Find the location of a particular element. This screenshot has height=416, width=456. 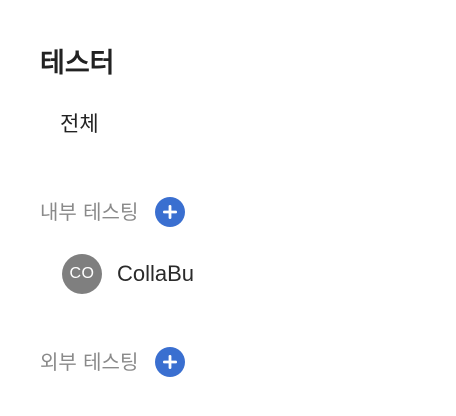

sidebar-item-all: 전체 is located at coordinates (79, 124).